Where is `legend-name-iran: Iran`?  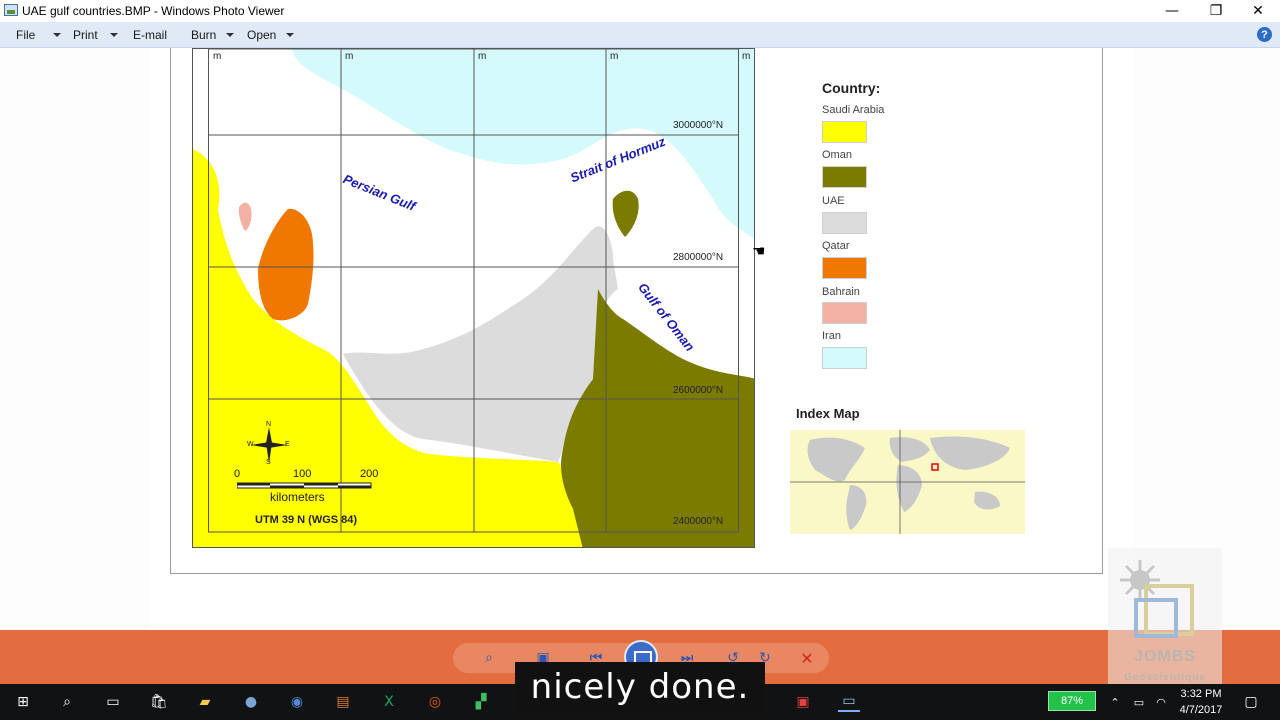
legend-name-iran: Iran is located at coordinates (831, 336).